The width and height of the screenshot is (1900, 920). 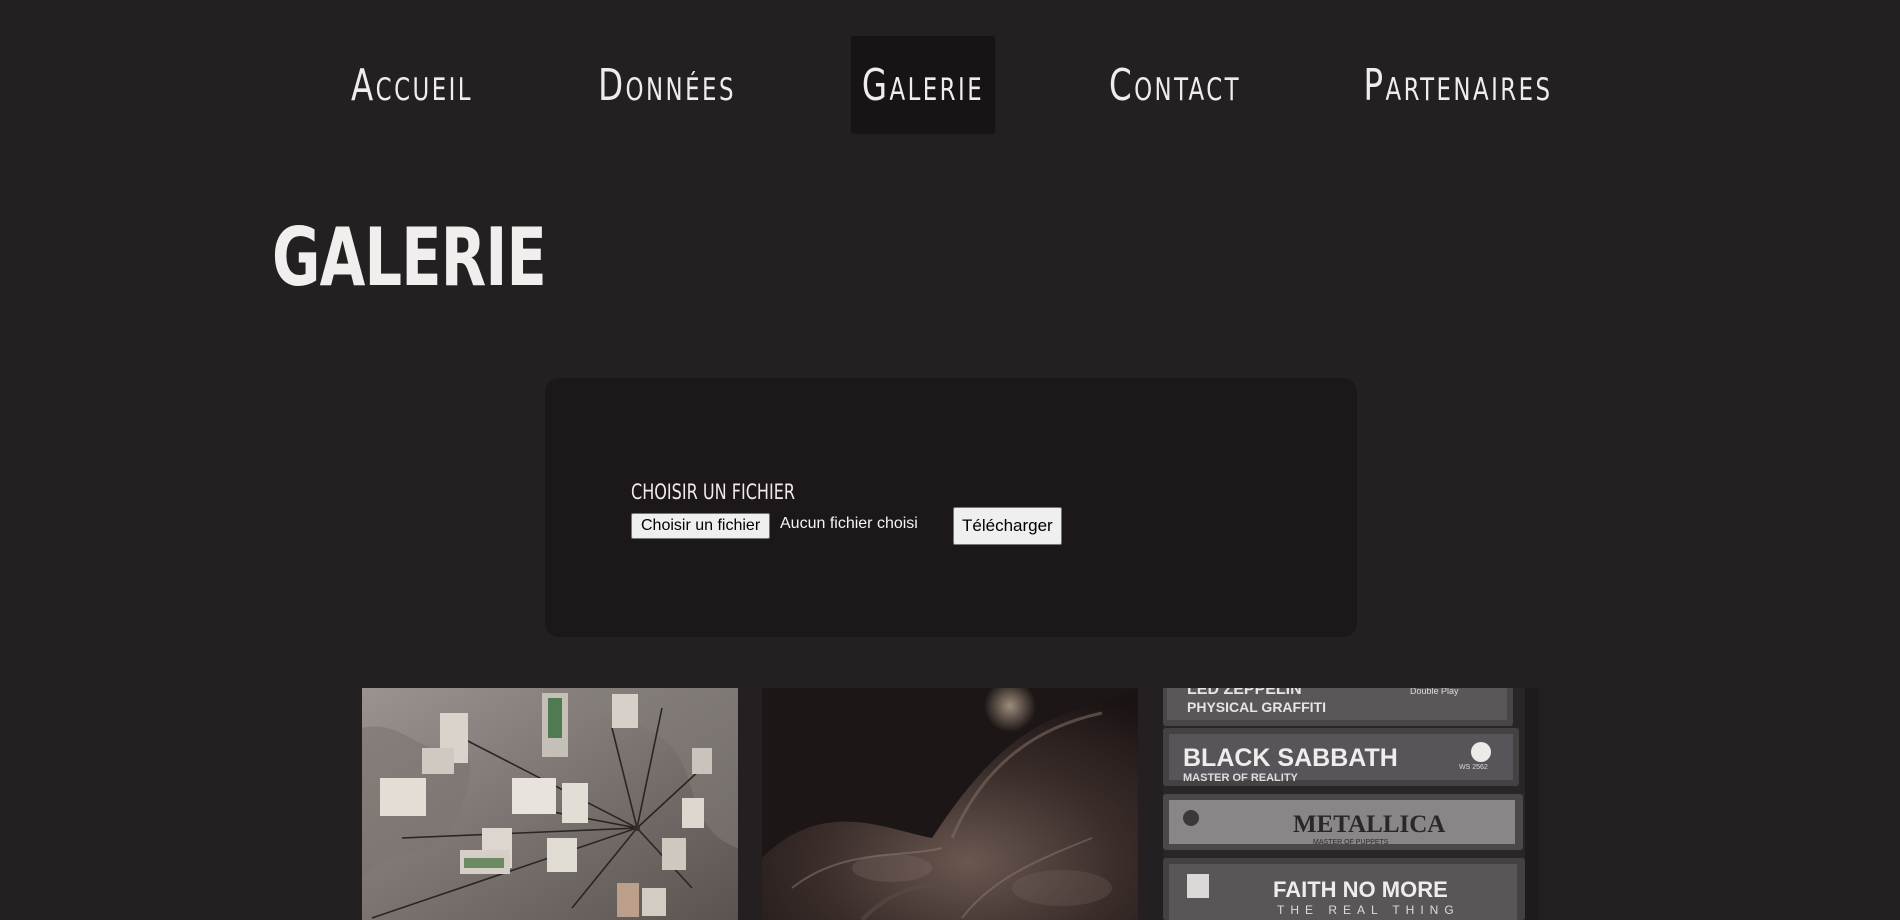 I want to click on page-title: GALERIE, so click(x=409, y=257).